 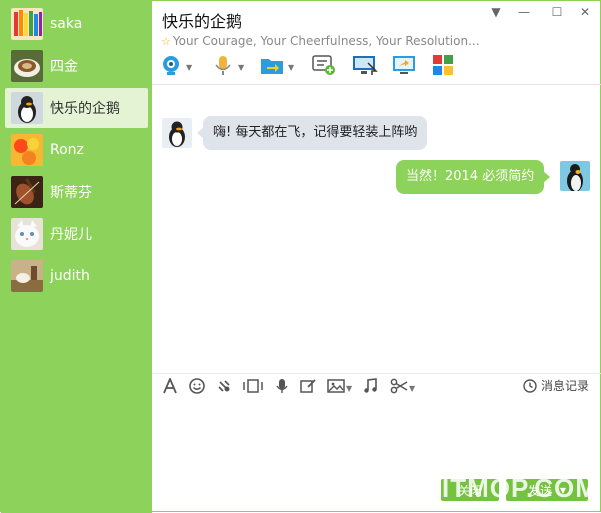 I want to click on voice-message-icon, so click(x=282, y=388).